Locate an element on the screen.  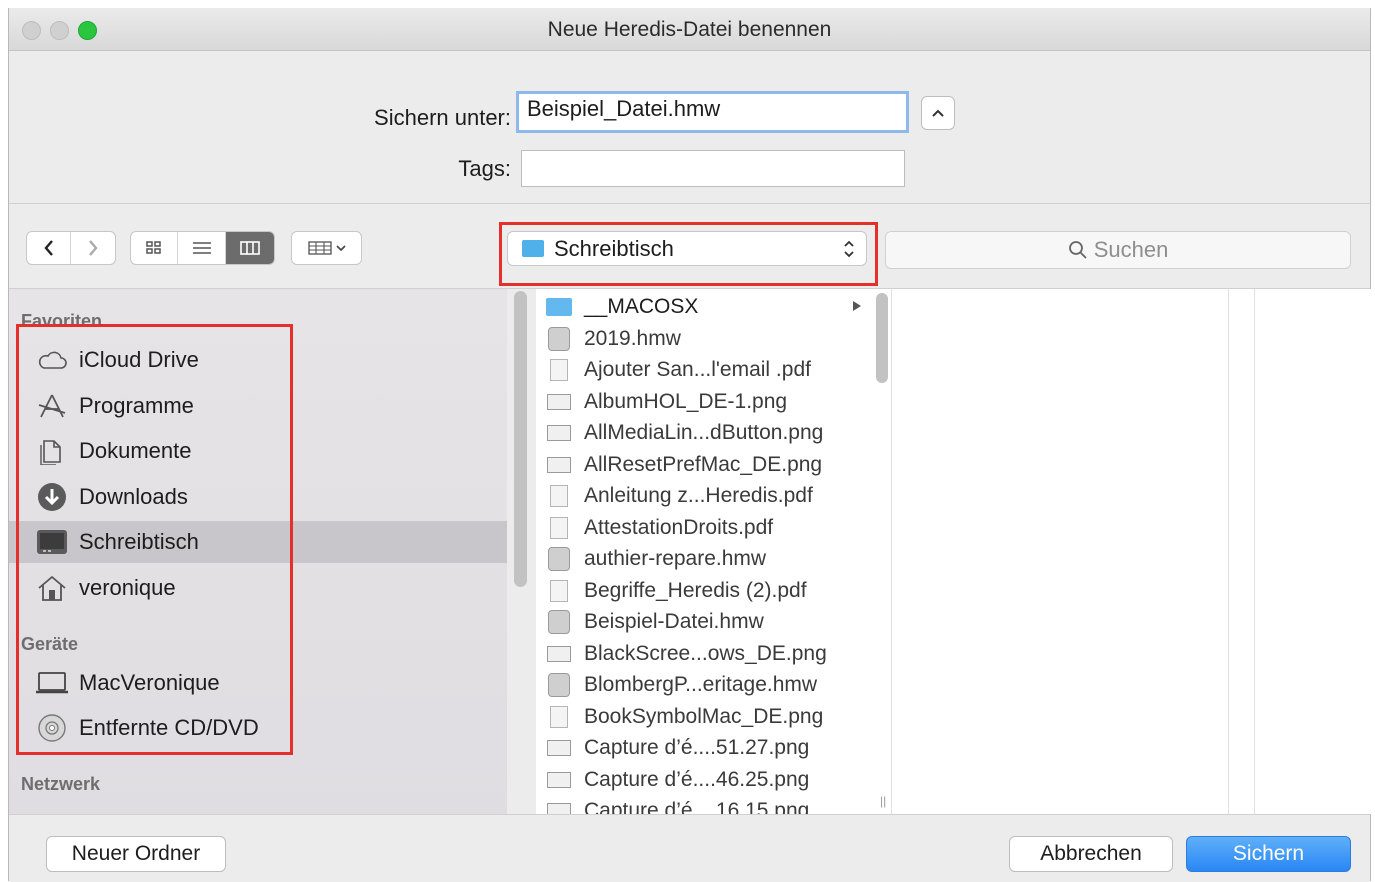
arrange-menu-button is located at coordinates (326, 248).